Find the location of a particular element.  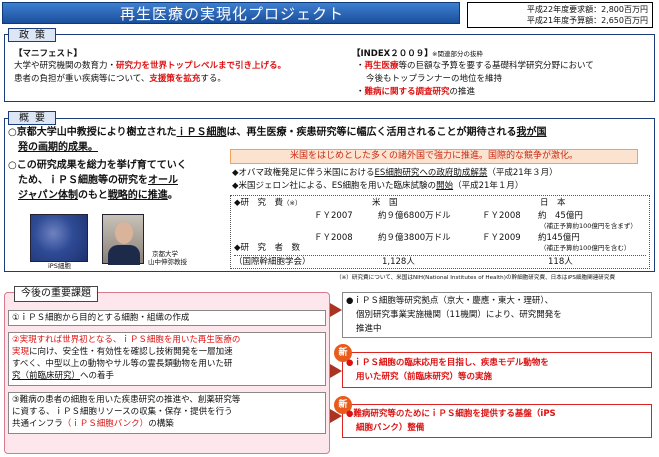

issue-2-line2: 実現に向け、安全性・有効性を確認し技術開発を一層加速 is located at coordinates (122, 352).